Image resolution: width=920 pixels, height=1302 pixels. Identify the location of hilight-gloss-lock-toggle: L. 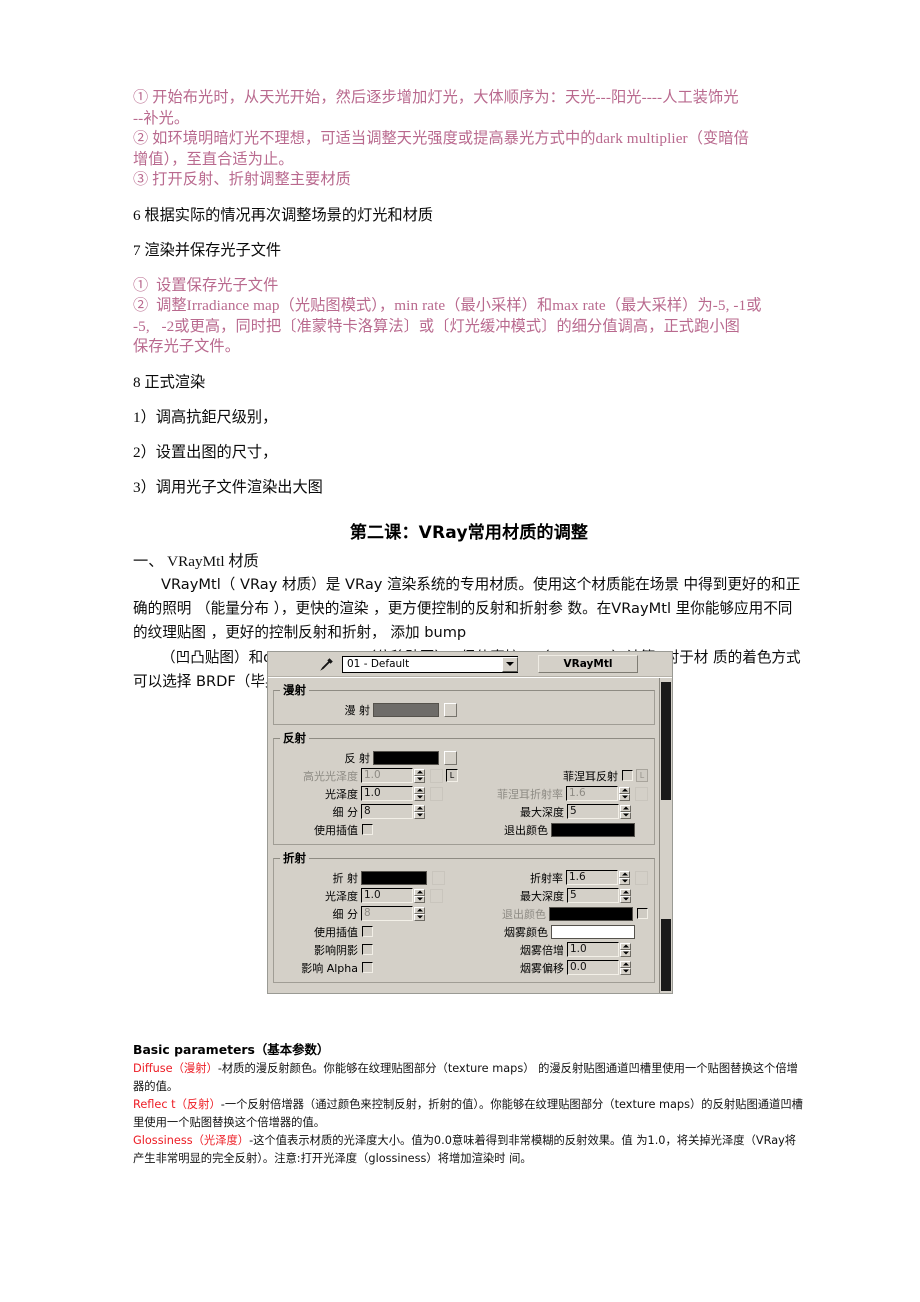
(452, 775).